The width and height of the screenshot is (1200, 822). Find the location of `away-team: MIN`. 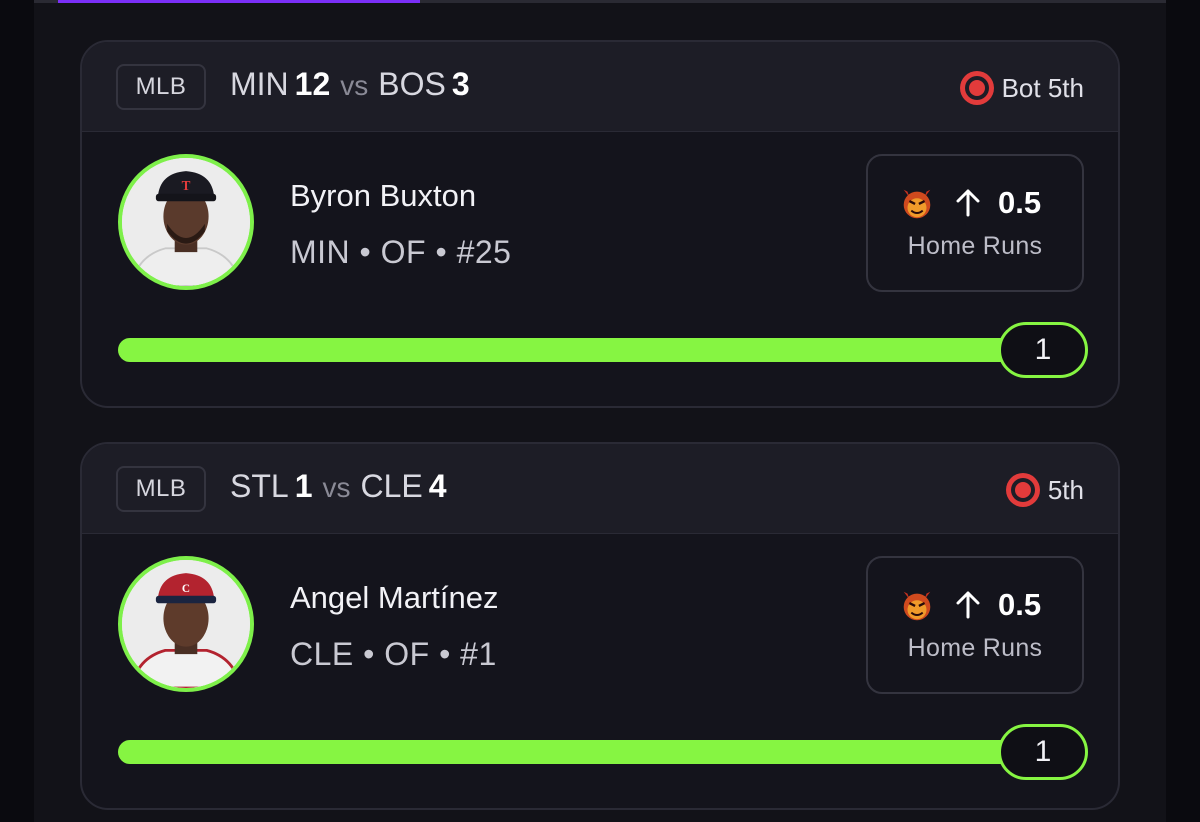

away-team: MIN is located at coordinates (259, 84).